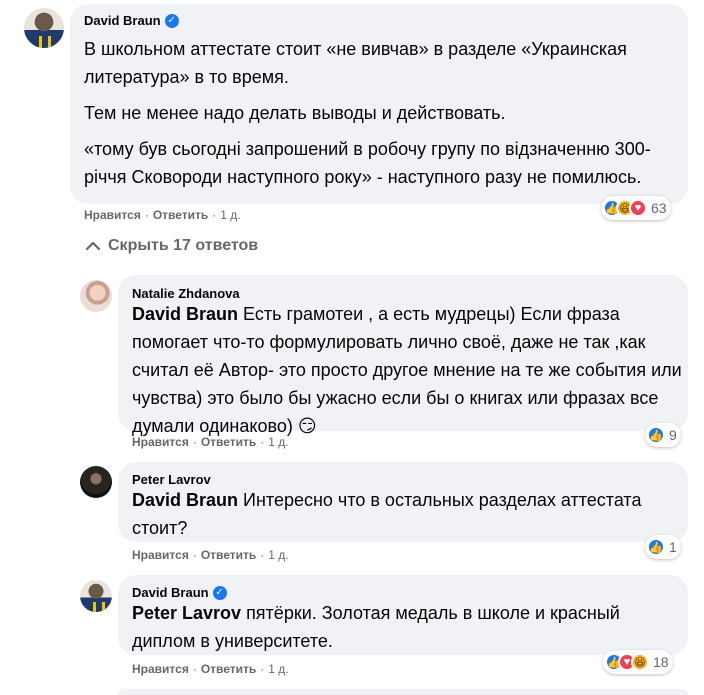 This screenshot has width=704, height=695. I want to click on love-icon: ♥, so click(638, 208).